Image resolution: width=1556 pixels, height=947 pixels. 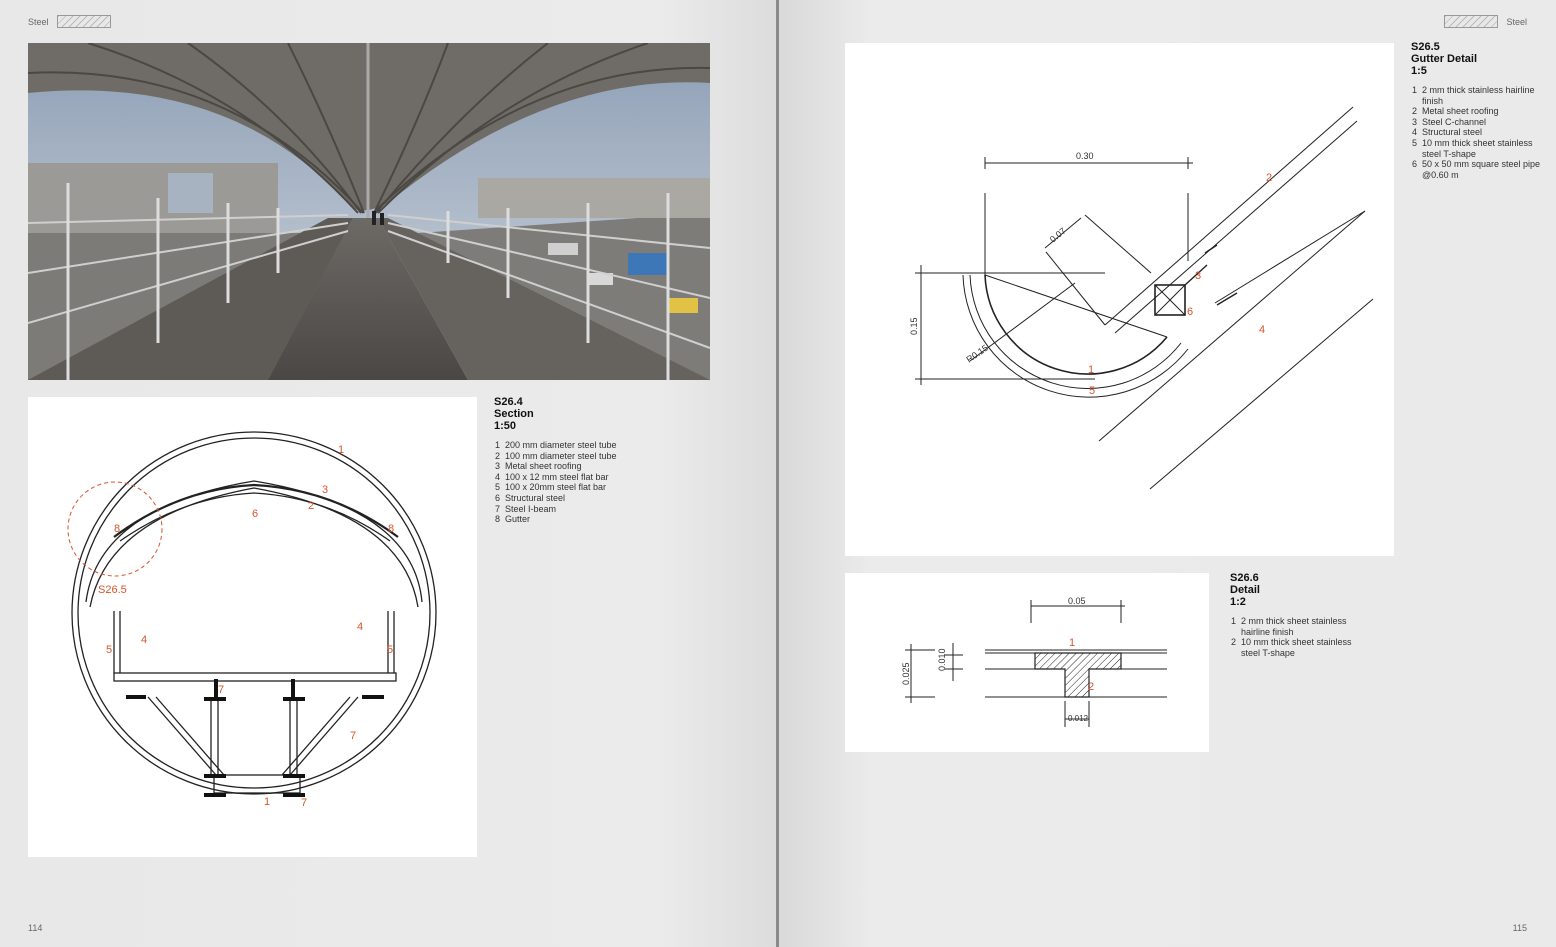 I want to click on caption-title: Detail, so click(x=1245, y=590).